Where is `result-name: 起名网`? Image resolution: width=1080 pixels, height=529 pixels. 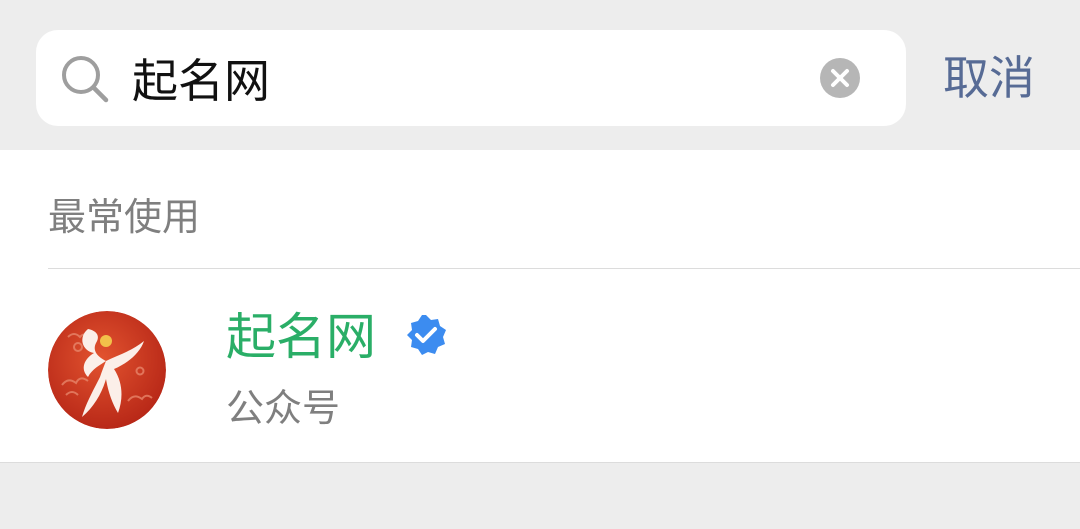
result-name: 起名网 is located at coordinates (301, 337).